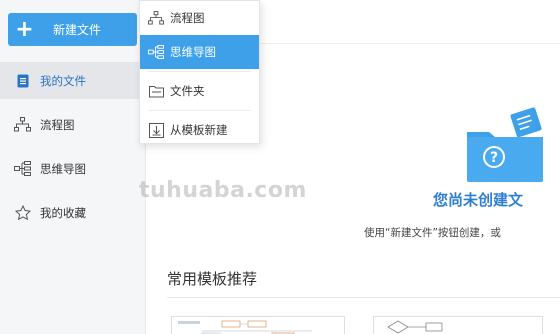 This screenshot has height=334, width=560. I want to click on menu-item-label: 流程图, so click(187, 18).